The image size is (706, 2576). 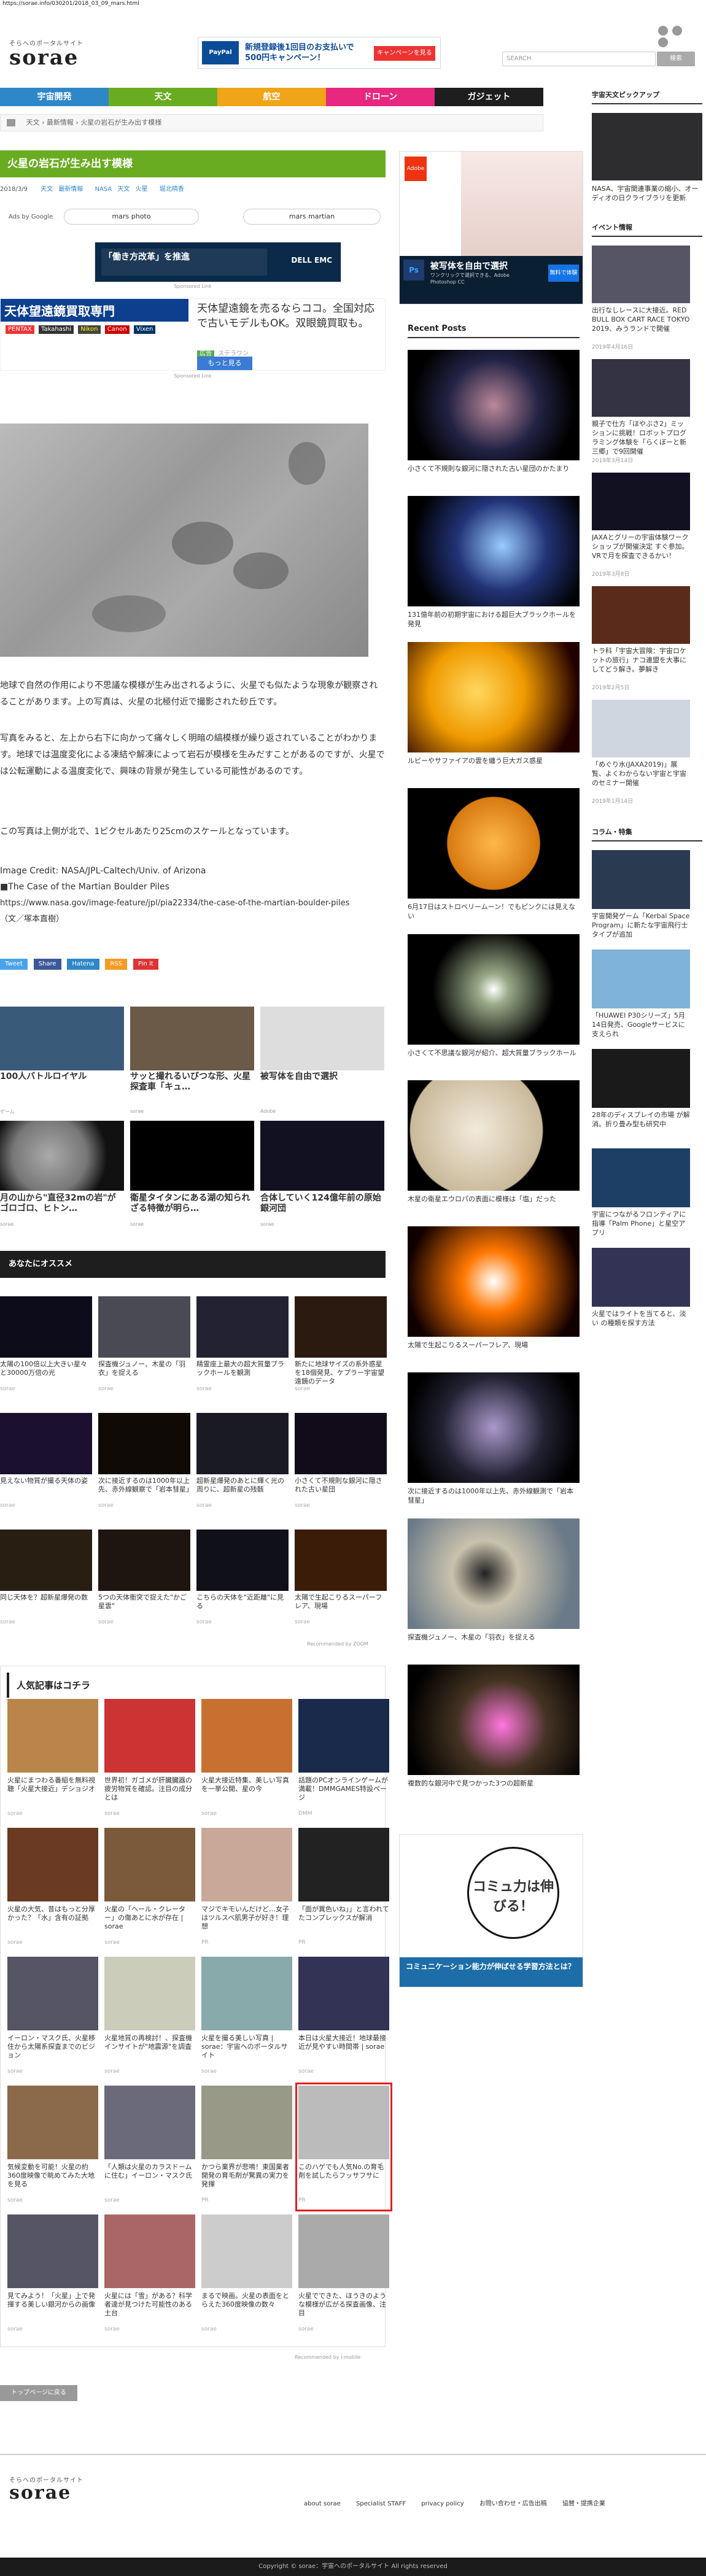 I want to click on footer-link: 協賛・提携企業, so click(x=583, y=2504).